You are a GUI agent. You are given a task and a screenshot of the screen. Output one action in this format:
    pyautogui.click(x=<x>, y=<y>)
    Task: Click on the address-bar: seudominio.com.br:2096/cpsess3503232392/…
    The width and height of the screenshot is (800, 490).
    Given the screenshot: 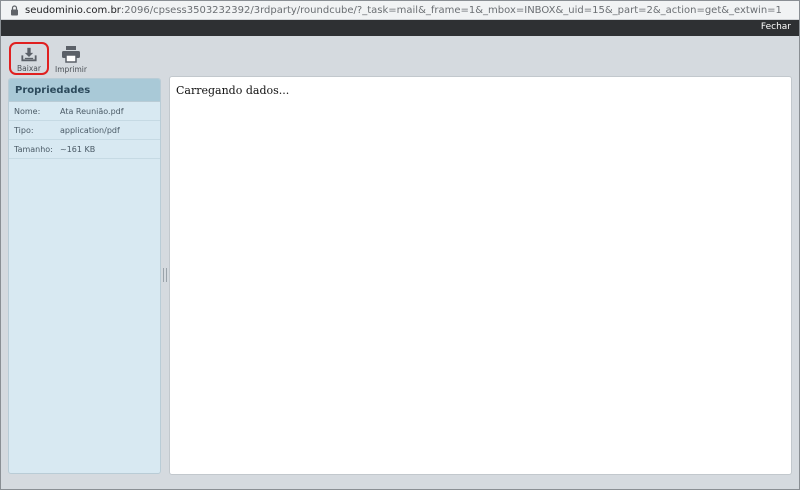 What is the action you would take?
    pyautogui.click(x=400, y=10)
    